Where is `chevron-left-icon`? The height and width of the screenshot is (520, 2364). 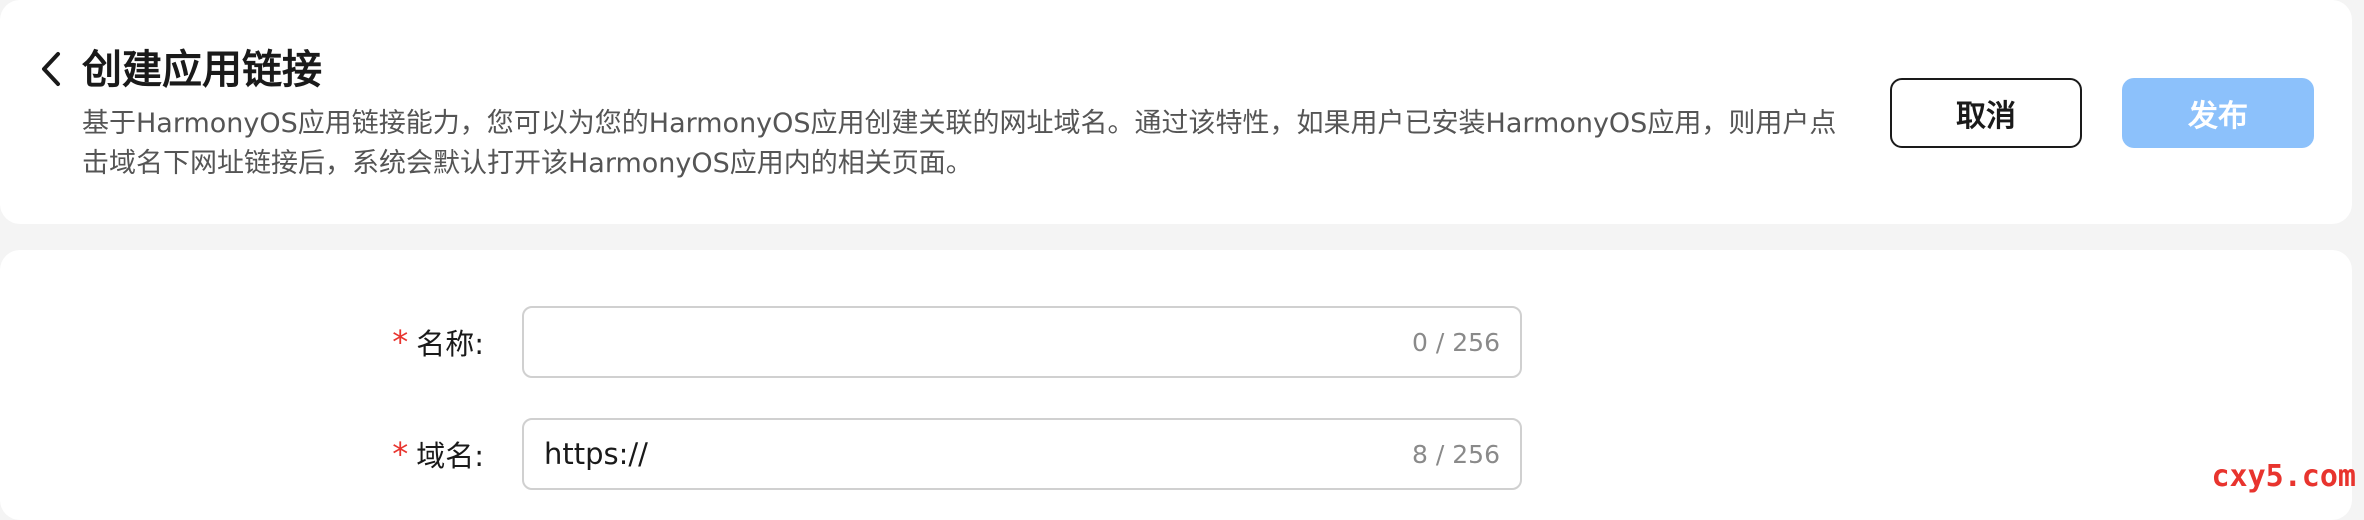
chevron-left-icon is located at coordinates (52, 69).